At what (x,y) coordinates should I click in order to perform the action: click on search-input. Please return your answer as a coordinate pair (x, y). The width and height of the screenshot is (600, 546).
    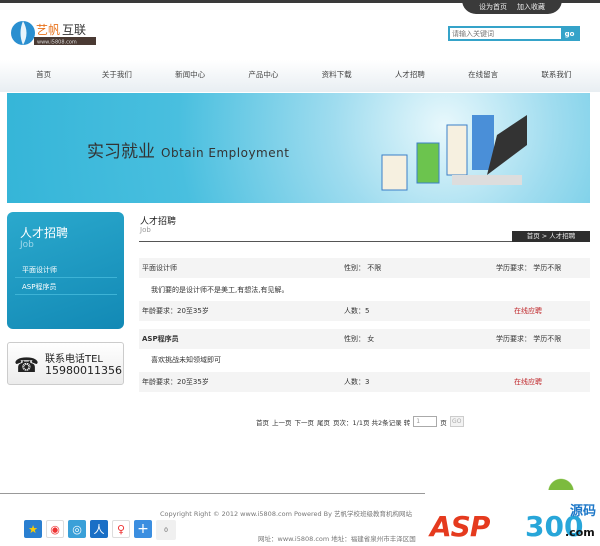
    Looking at the image, I should click on (505, 33).